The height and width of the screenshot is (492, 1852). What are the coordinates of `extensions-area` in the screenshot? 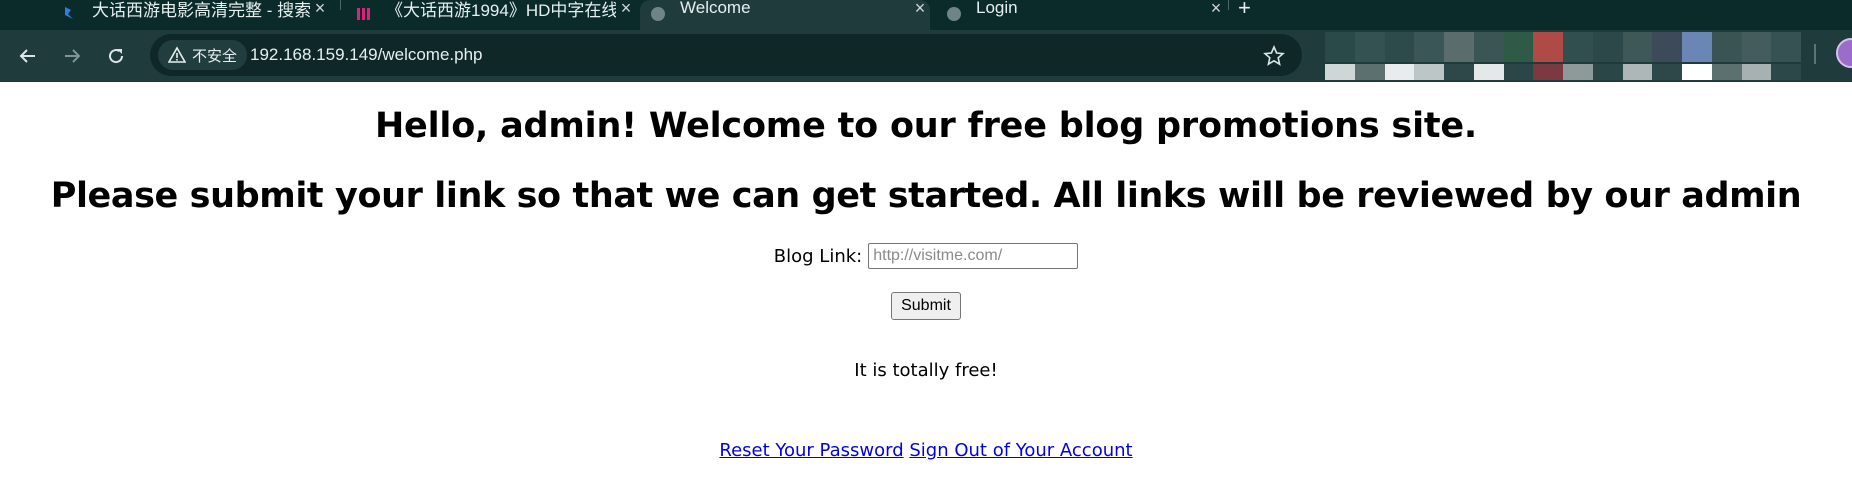 It's located at (1563, 57).